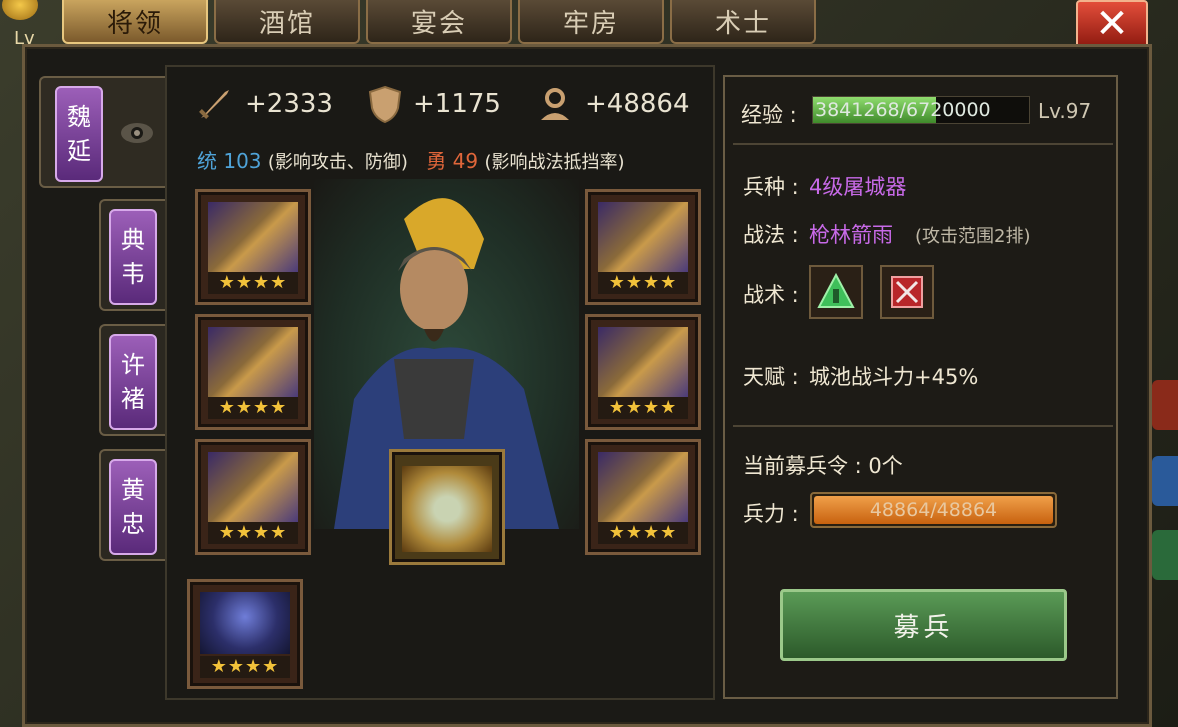 Image resolution: width=1178 pixels, height=727 pixels. I want to click on general-name-bottom: 忠, so click(133, 524).